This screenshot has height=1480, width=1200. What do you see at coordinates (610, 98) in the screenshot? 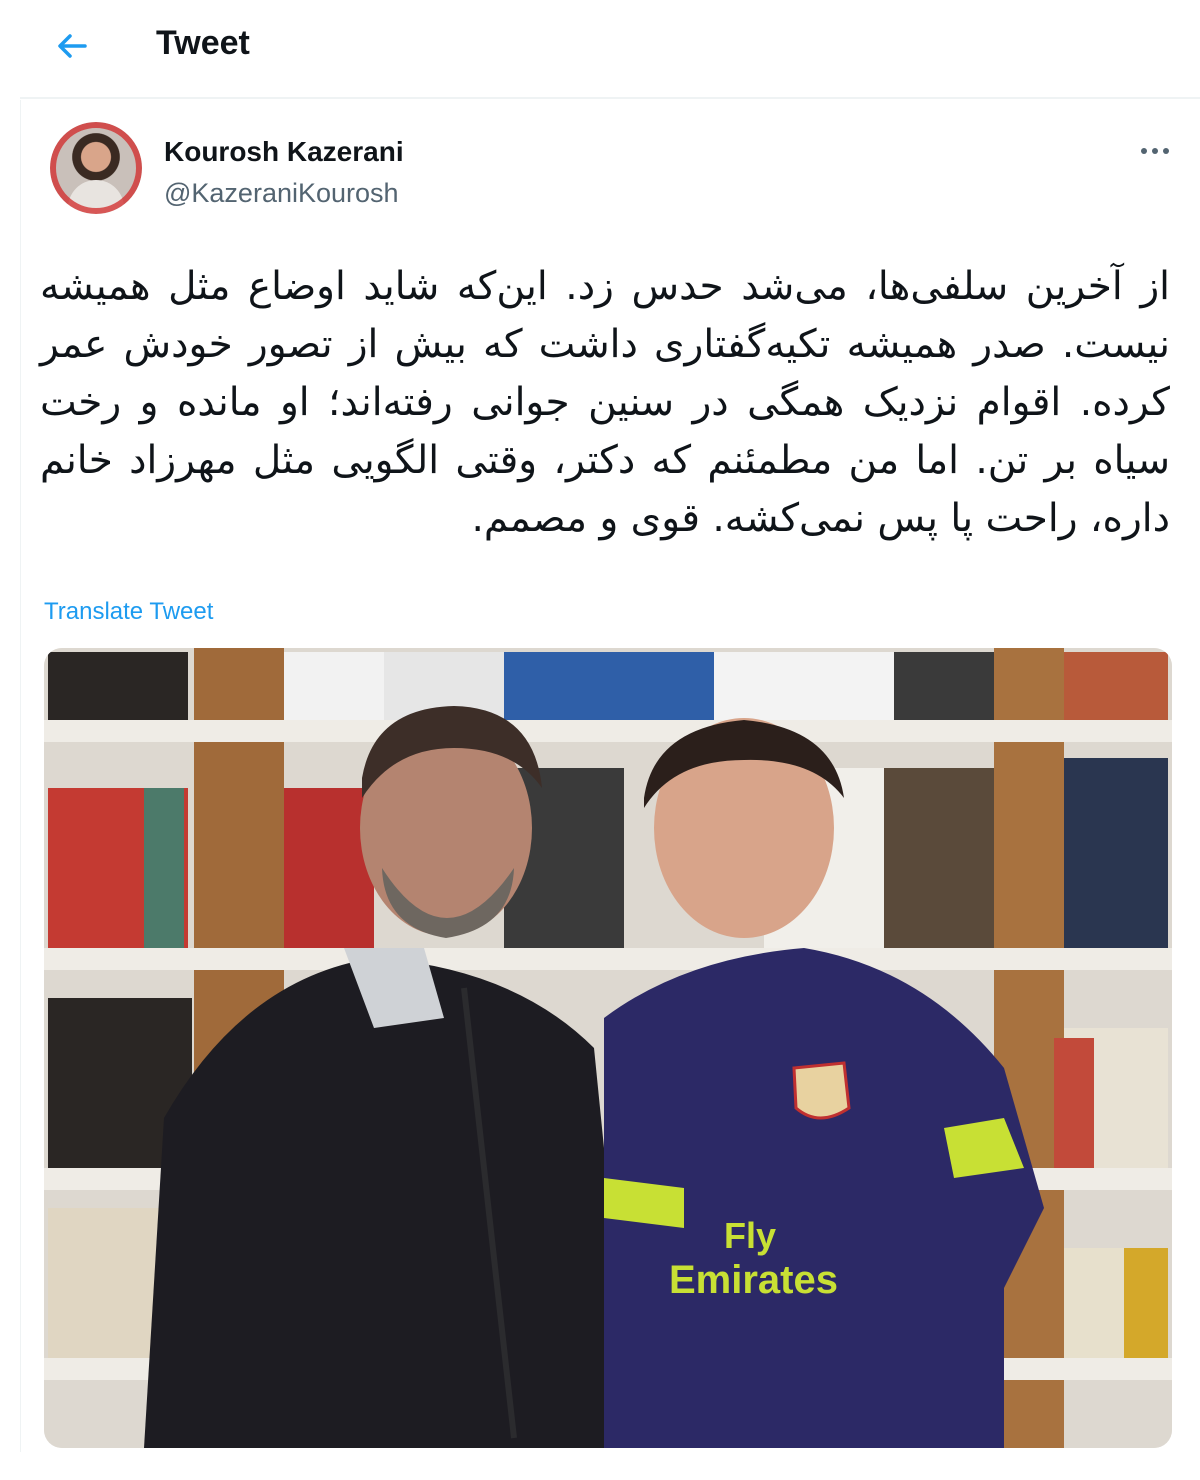
I see `header-divider` at bounding box center [610, 98].